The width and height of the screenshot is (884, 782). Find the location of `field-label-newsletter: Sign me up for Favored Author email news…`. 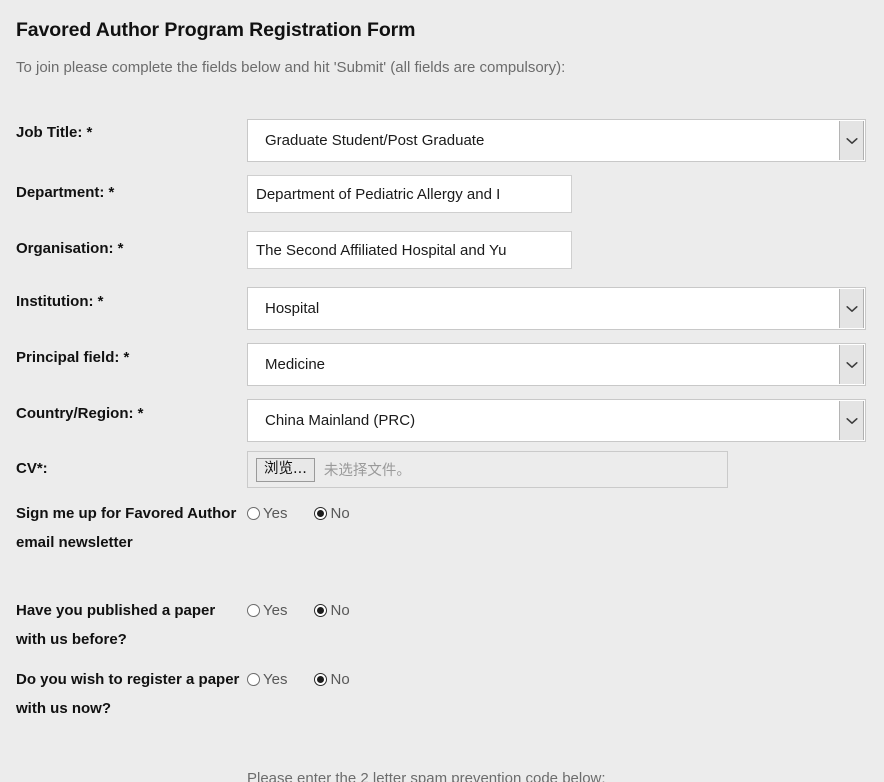

field-label-newsletter: Sign me up for Favored Author email news… is located at coordinates (126, 528).